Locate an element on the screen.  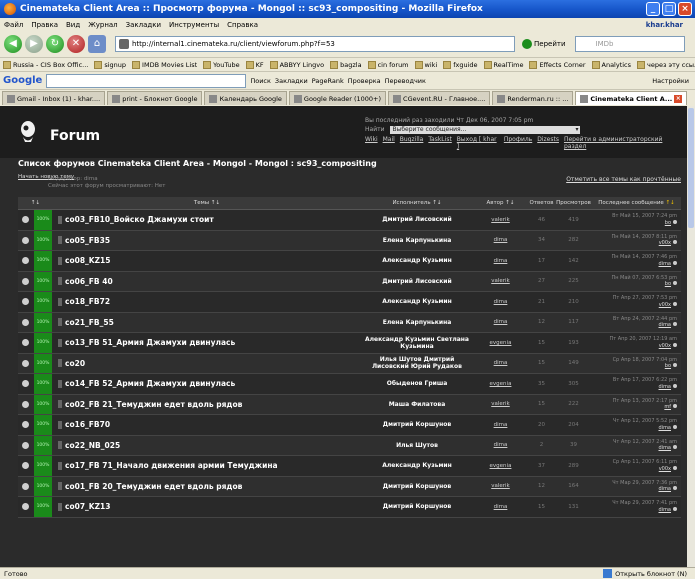
back-button: ◀ is located at coordinates (13, 44).